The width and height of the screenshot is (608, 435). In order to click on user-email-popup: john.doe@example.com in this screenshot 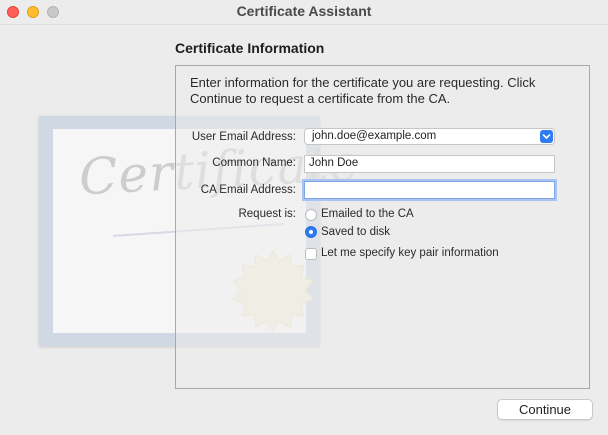, I will do `click(429, 136)`.